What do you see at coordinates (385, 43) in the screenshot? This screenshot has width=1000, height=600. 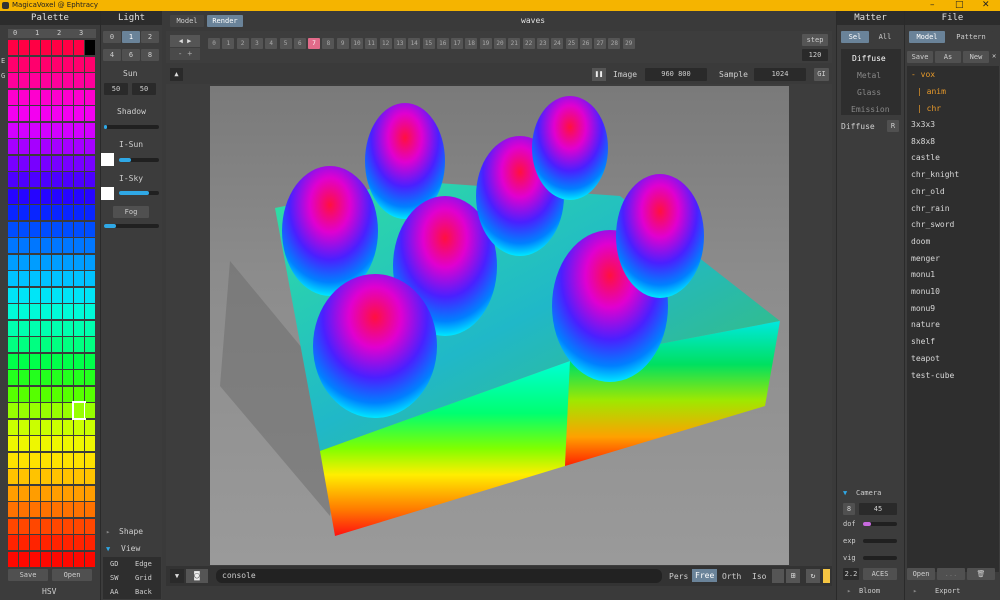 I see `frame-12-button: 12` at bounding box center [385, 43].